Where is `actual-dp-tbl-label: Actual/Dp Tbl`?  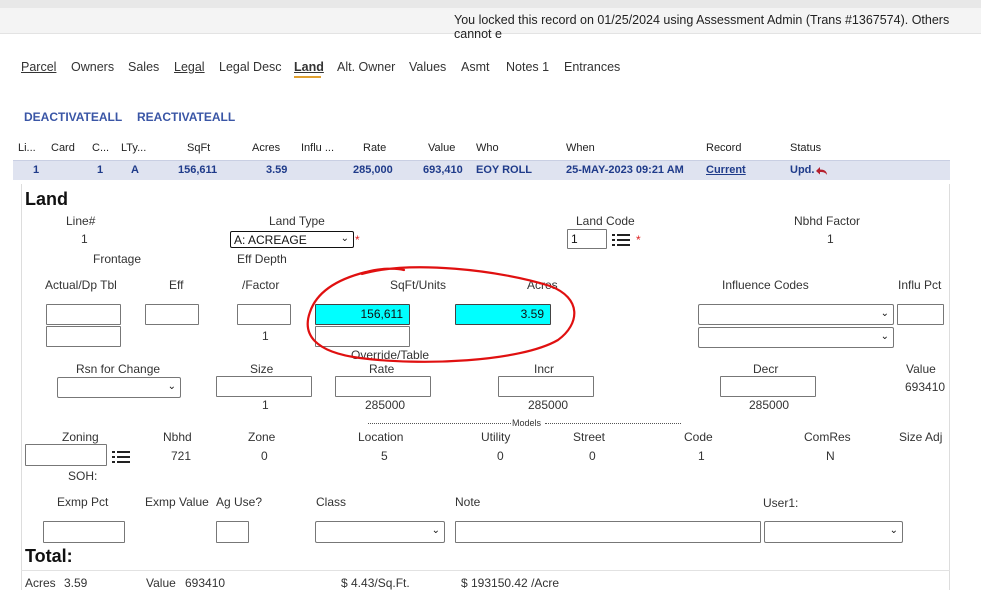 actual-dp-tbl-label: Actual/Dp Tbl is located at coordinates (81, 285).